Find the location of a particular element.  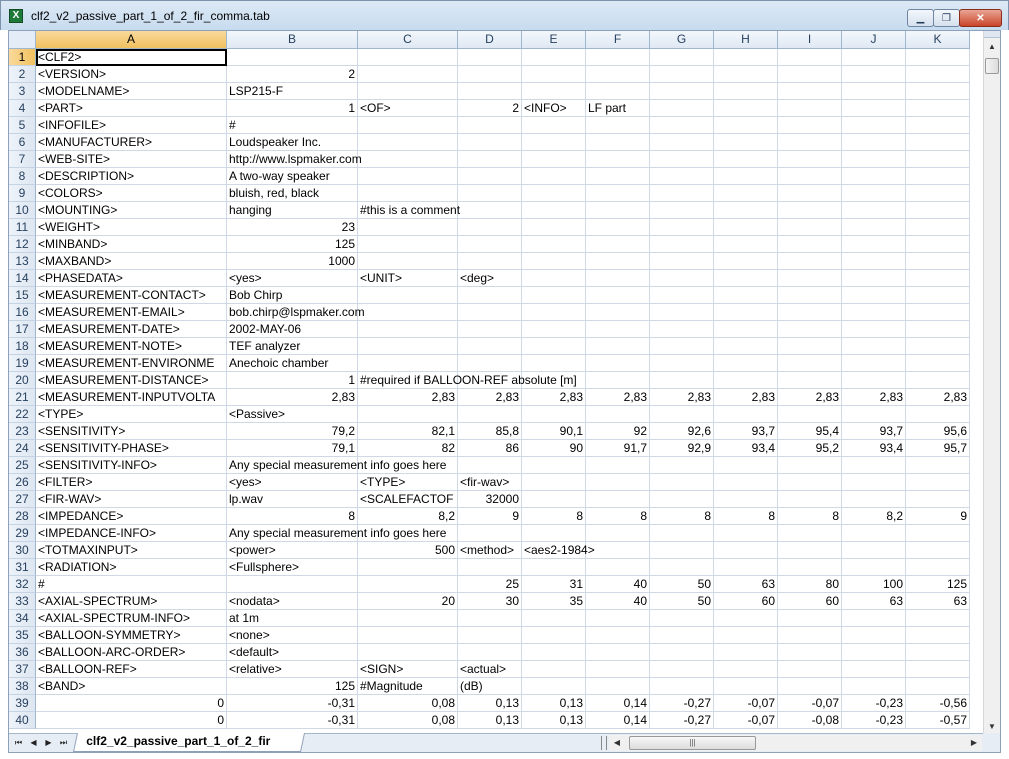

cell-d31 is located at coordinates (490, 567).